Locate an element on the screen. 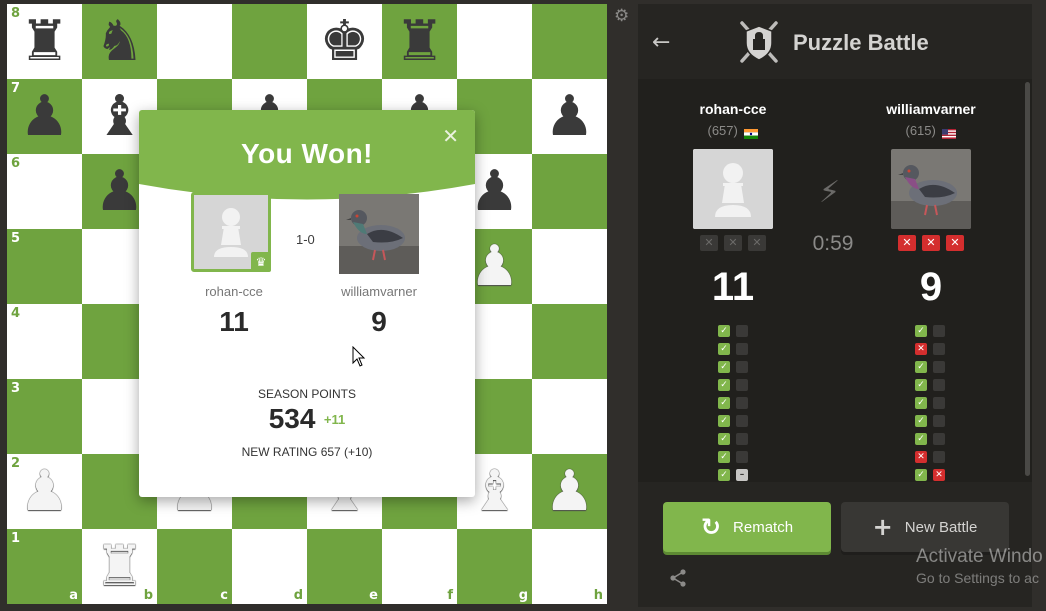 The image size is (1046, 611). square-a8: 8 ♜ is located at coordinates (44, 41).